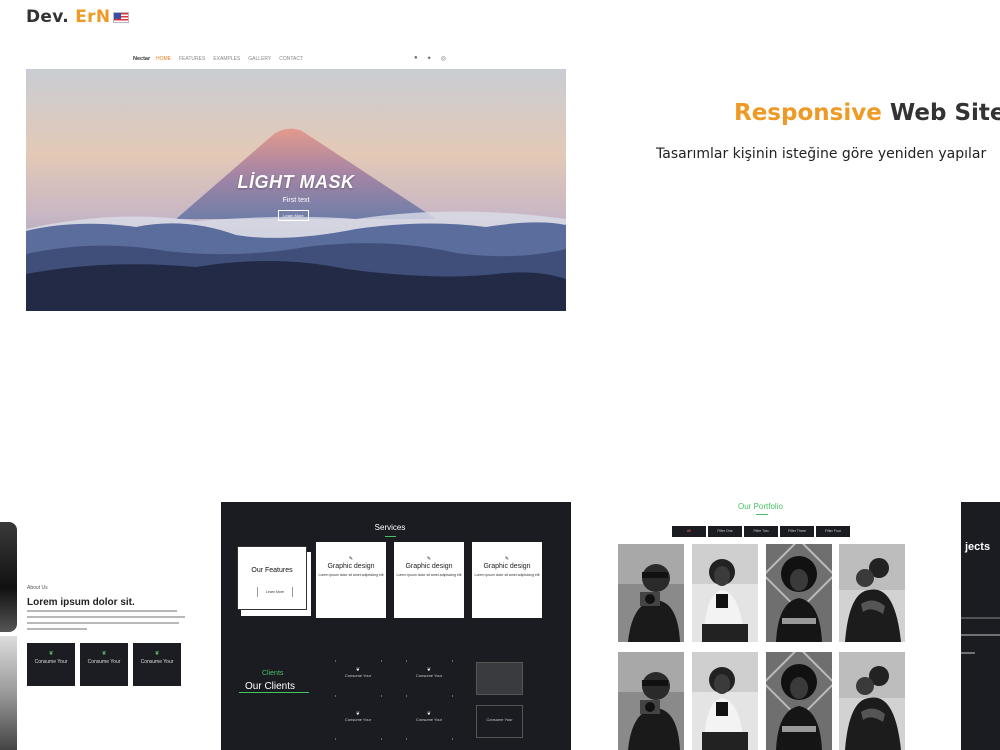 This screenshot has height=750, width=1000. What do you see at coordinates (272, 570) in the screenshot?
I see `our-features-title: Our Features` at bounding box center [272, 570].